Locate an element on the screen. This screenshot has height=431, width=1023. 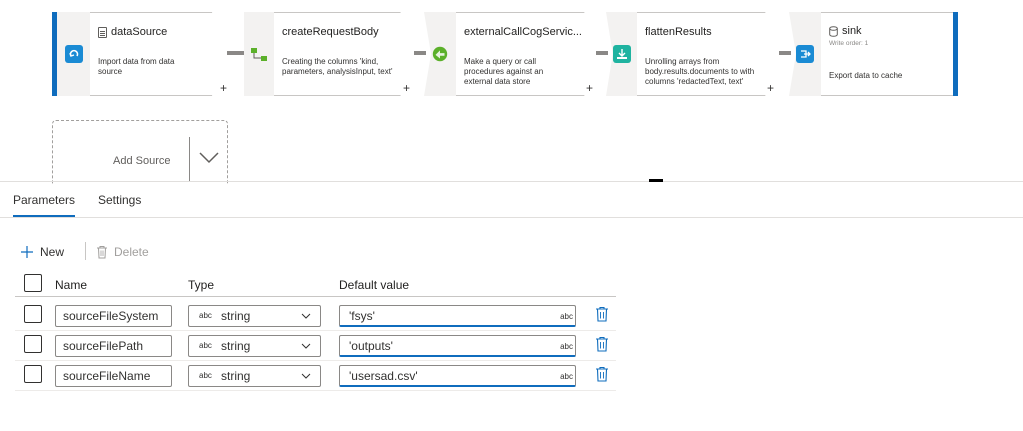
panel-splitter is located at coordinates (511, 181).